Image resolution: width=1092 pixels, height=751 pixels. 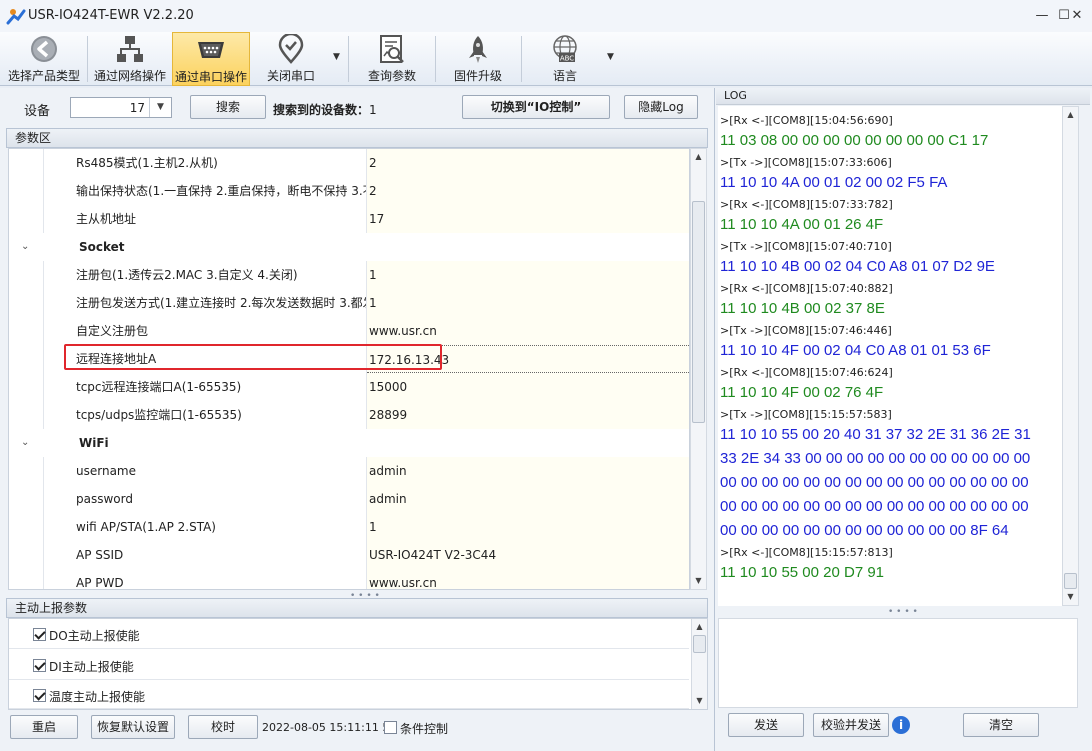 I want to click on property-row: wifi AP/STA(1.AP 2.STA) 1, so click(x=349, y=527).